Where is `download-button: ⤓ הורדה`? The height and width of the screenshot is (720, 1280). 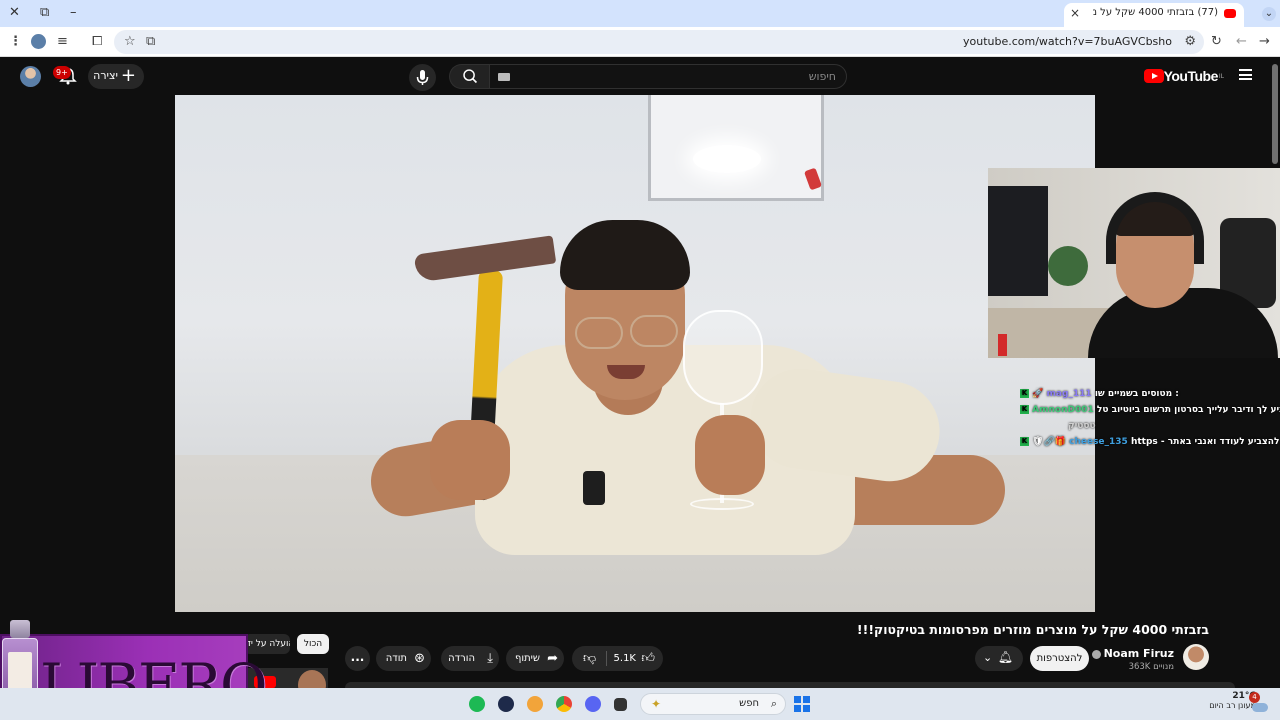
download-button: ⤓ הורדה is located at coordinates (470, 658).